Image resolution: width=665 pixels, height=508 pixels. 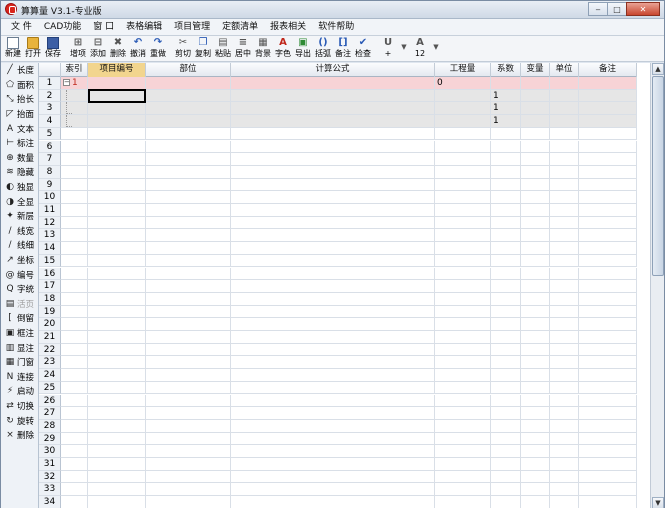 I want to click on row-number: 24, so click(x=50, y=375).